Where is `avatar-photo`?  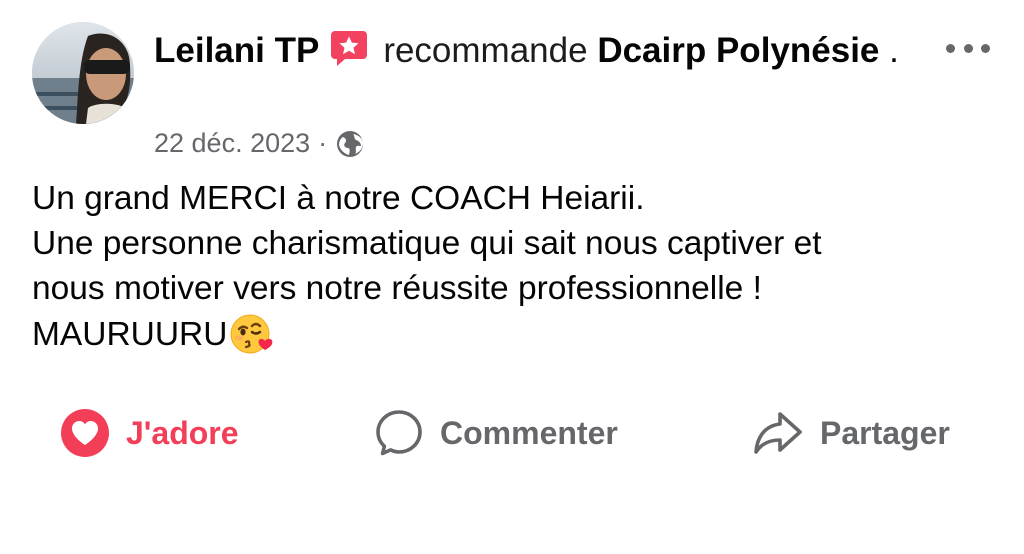 avatar-photo is located at coordinates (83, 73).